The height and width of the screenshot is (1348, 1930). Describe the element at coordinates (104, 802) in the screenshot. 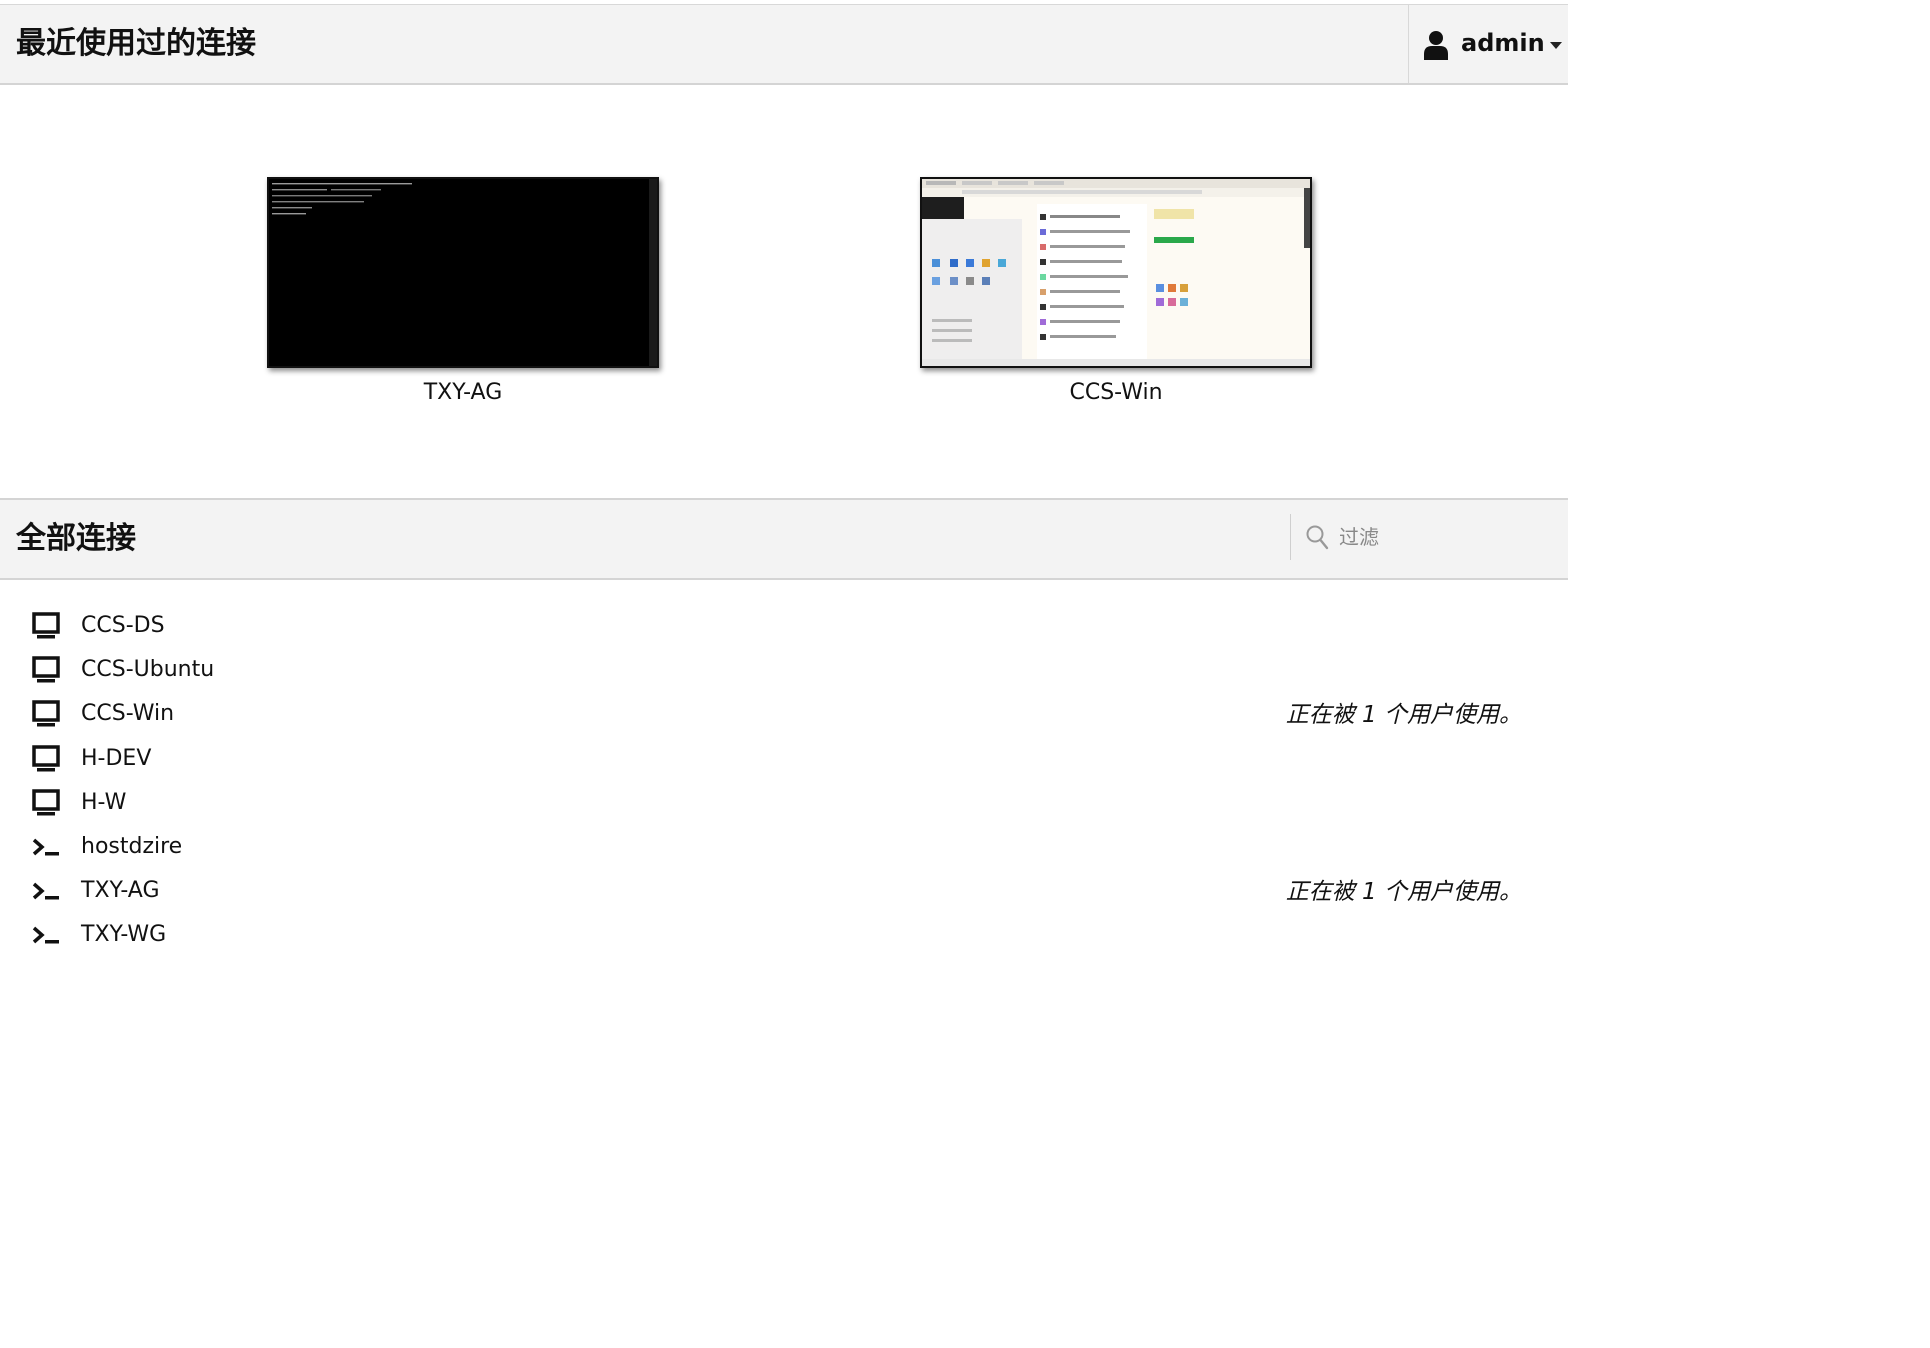

I see `connection-name: H-W` at that location.